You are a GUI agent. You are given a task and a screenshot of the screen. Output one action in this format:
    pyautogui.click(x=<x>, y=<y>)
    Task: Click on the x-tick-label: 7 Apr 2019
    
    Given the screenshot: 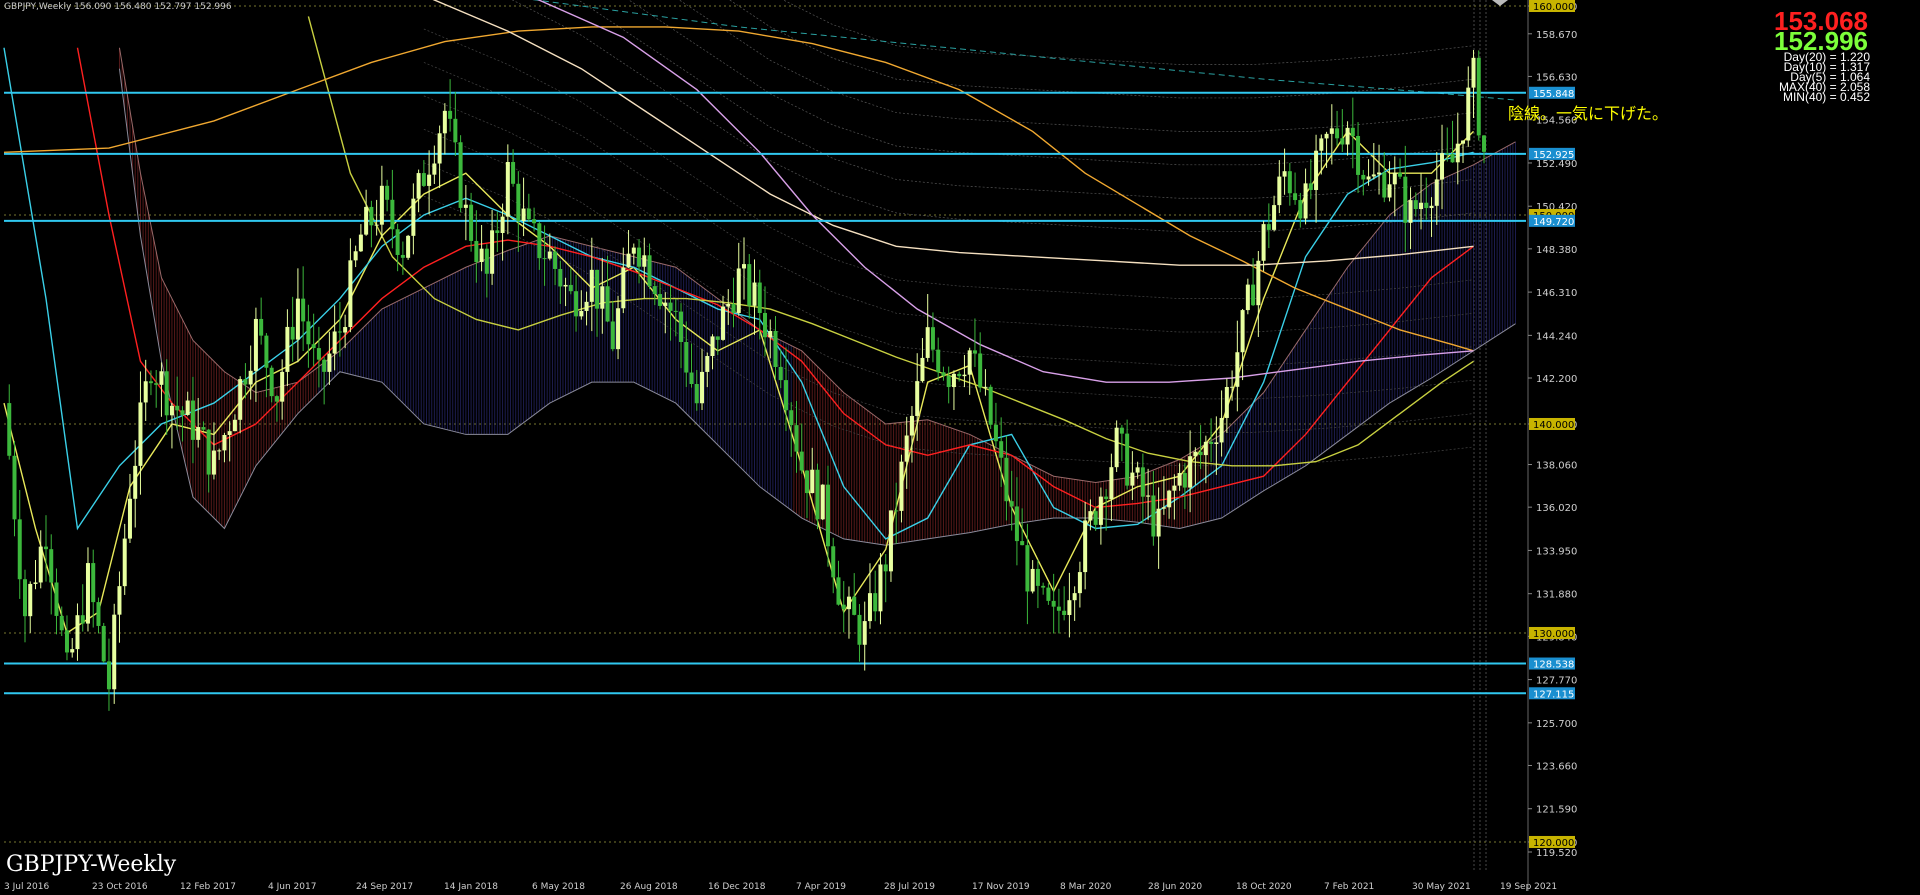 What is the action you would take?
    pyautogui.click(x=821, y=886)
    